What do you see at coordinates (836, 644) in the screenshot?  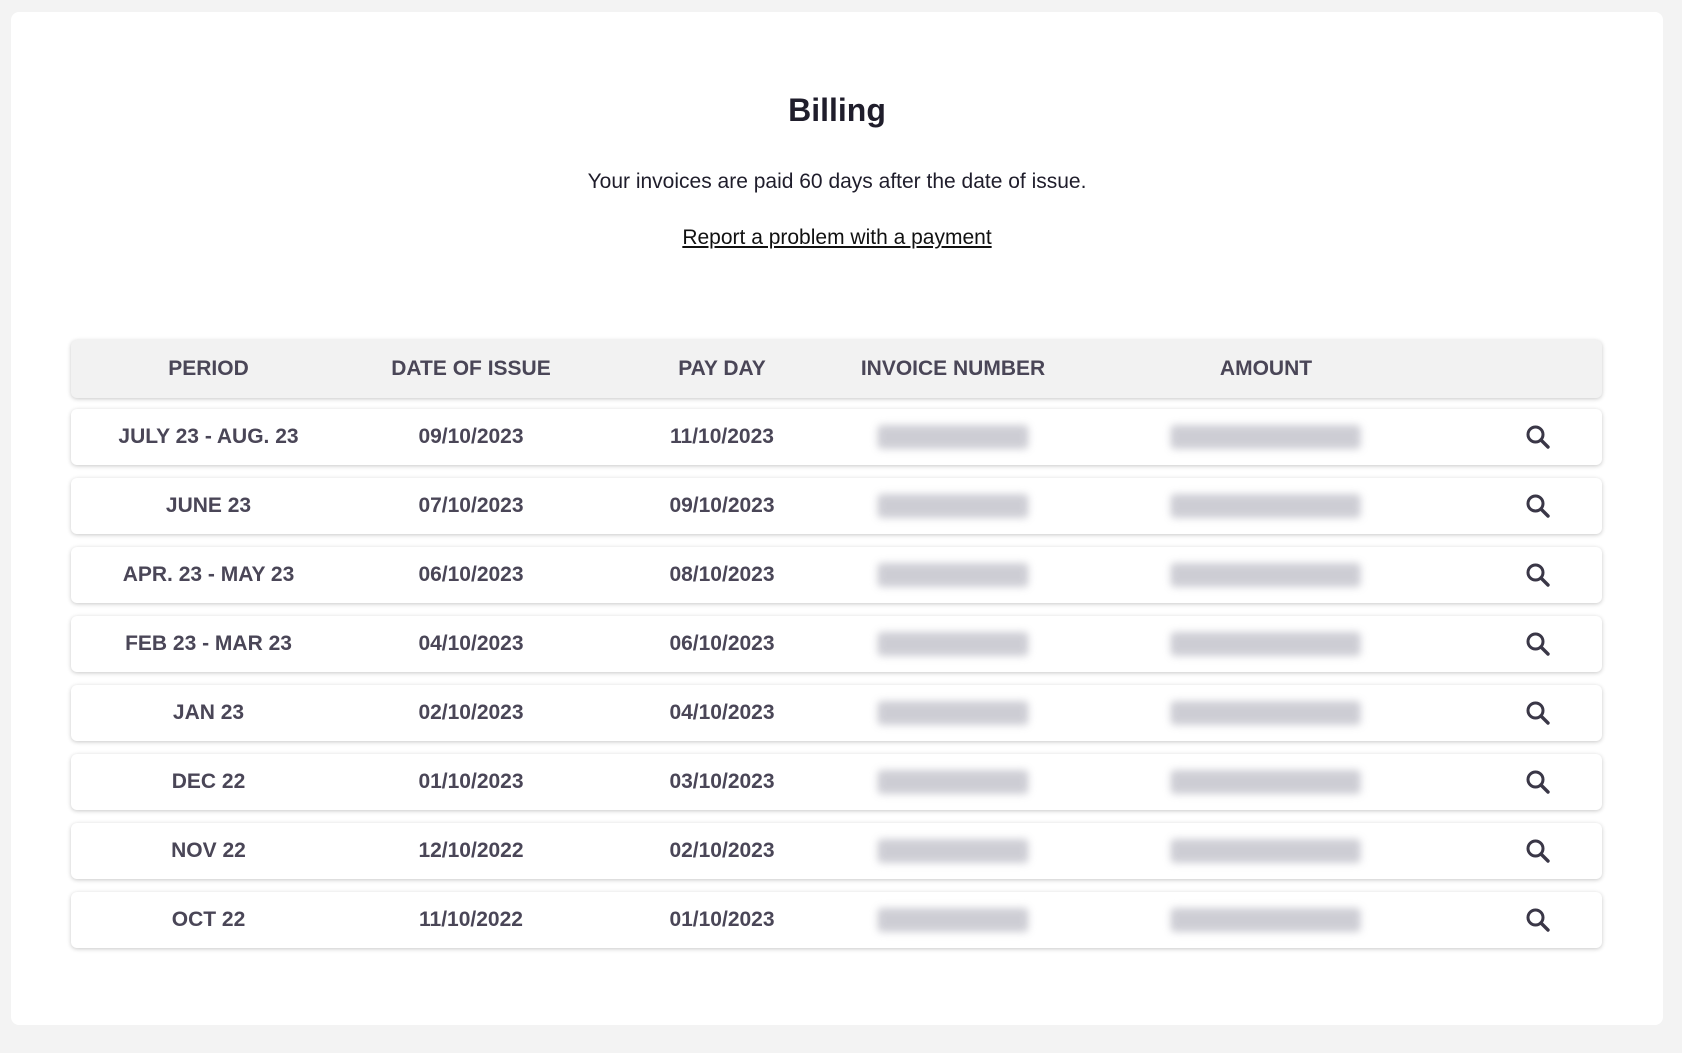 I see `table-row: FEB 23 - MAR 23 04/10/2023 06/10/2023` at bounding box center [836, 644].